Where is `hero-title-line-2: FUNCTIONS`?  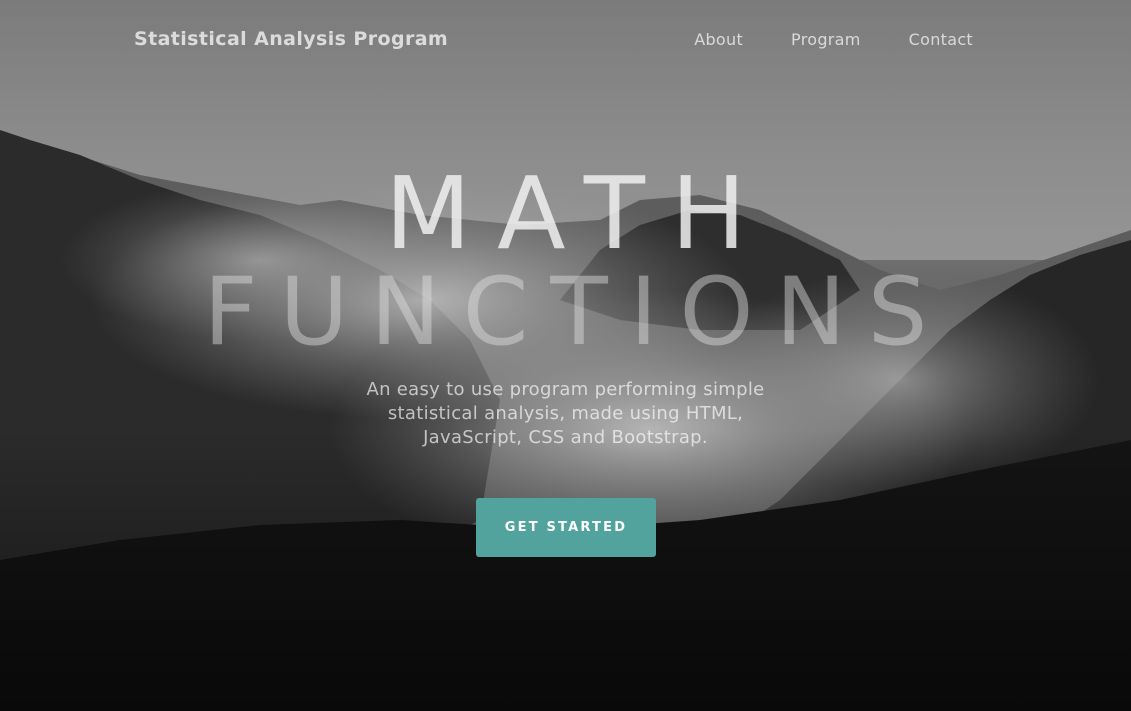 hero-title-line-2: FUNCTIONS is located at coordinates (576, 312).